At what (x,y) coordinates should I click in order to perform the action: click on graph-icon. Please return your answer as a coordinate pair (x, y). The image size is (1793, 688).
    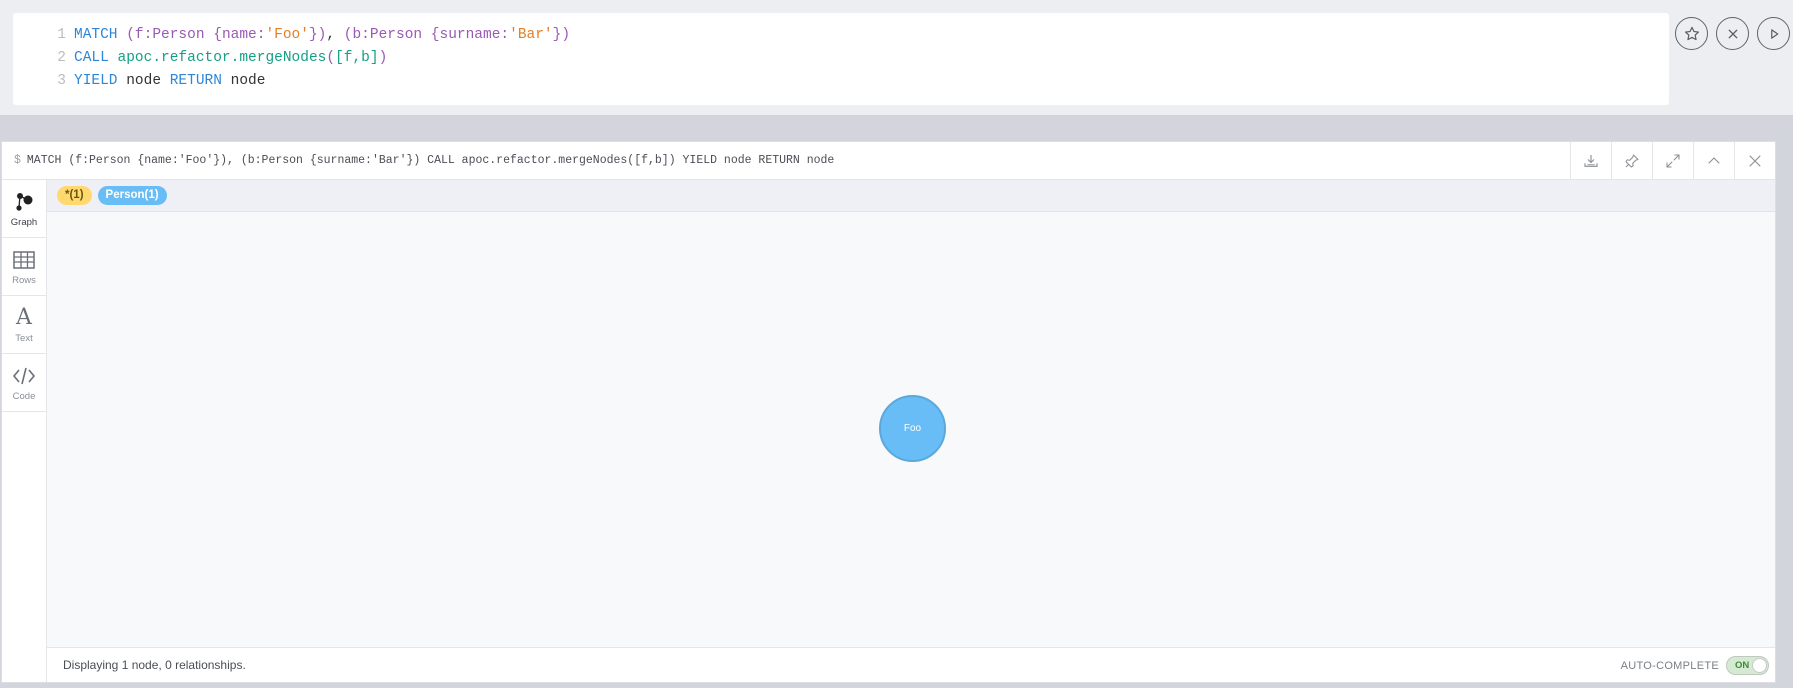
    Looking at the image, I should click on (24, 202).